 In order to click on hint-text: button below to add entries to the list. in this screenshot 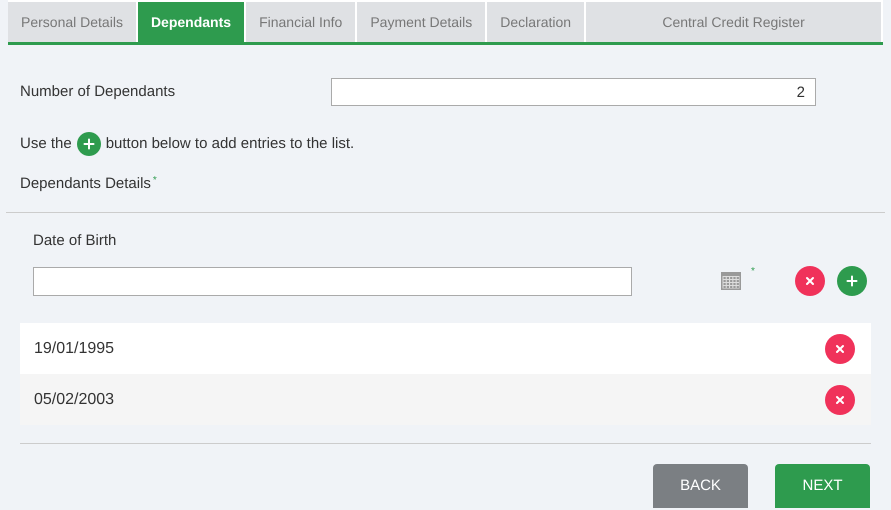, I will do `click(230, 144)`.